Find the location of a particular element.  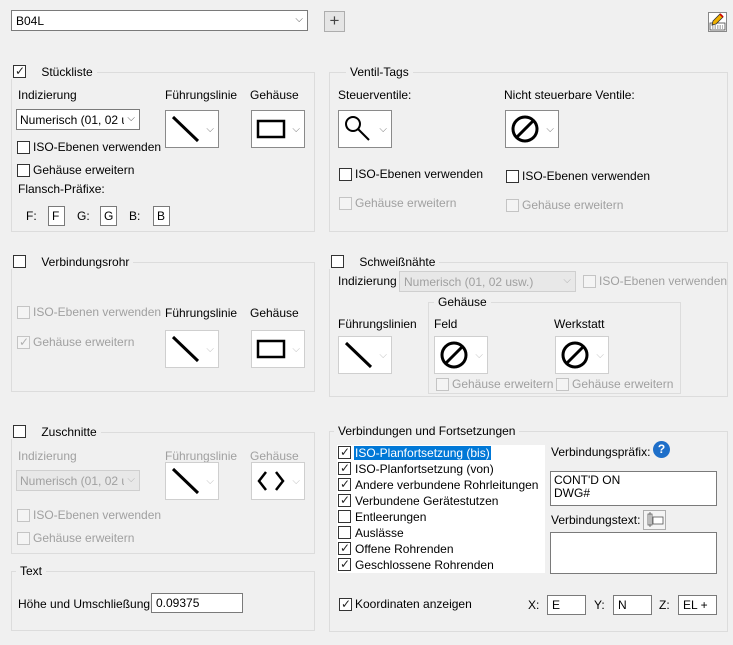

connection-list-item: ✓ Andere verbundene Rohrleitungen is located at coordinates (439, 485).